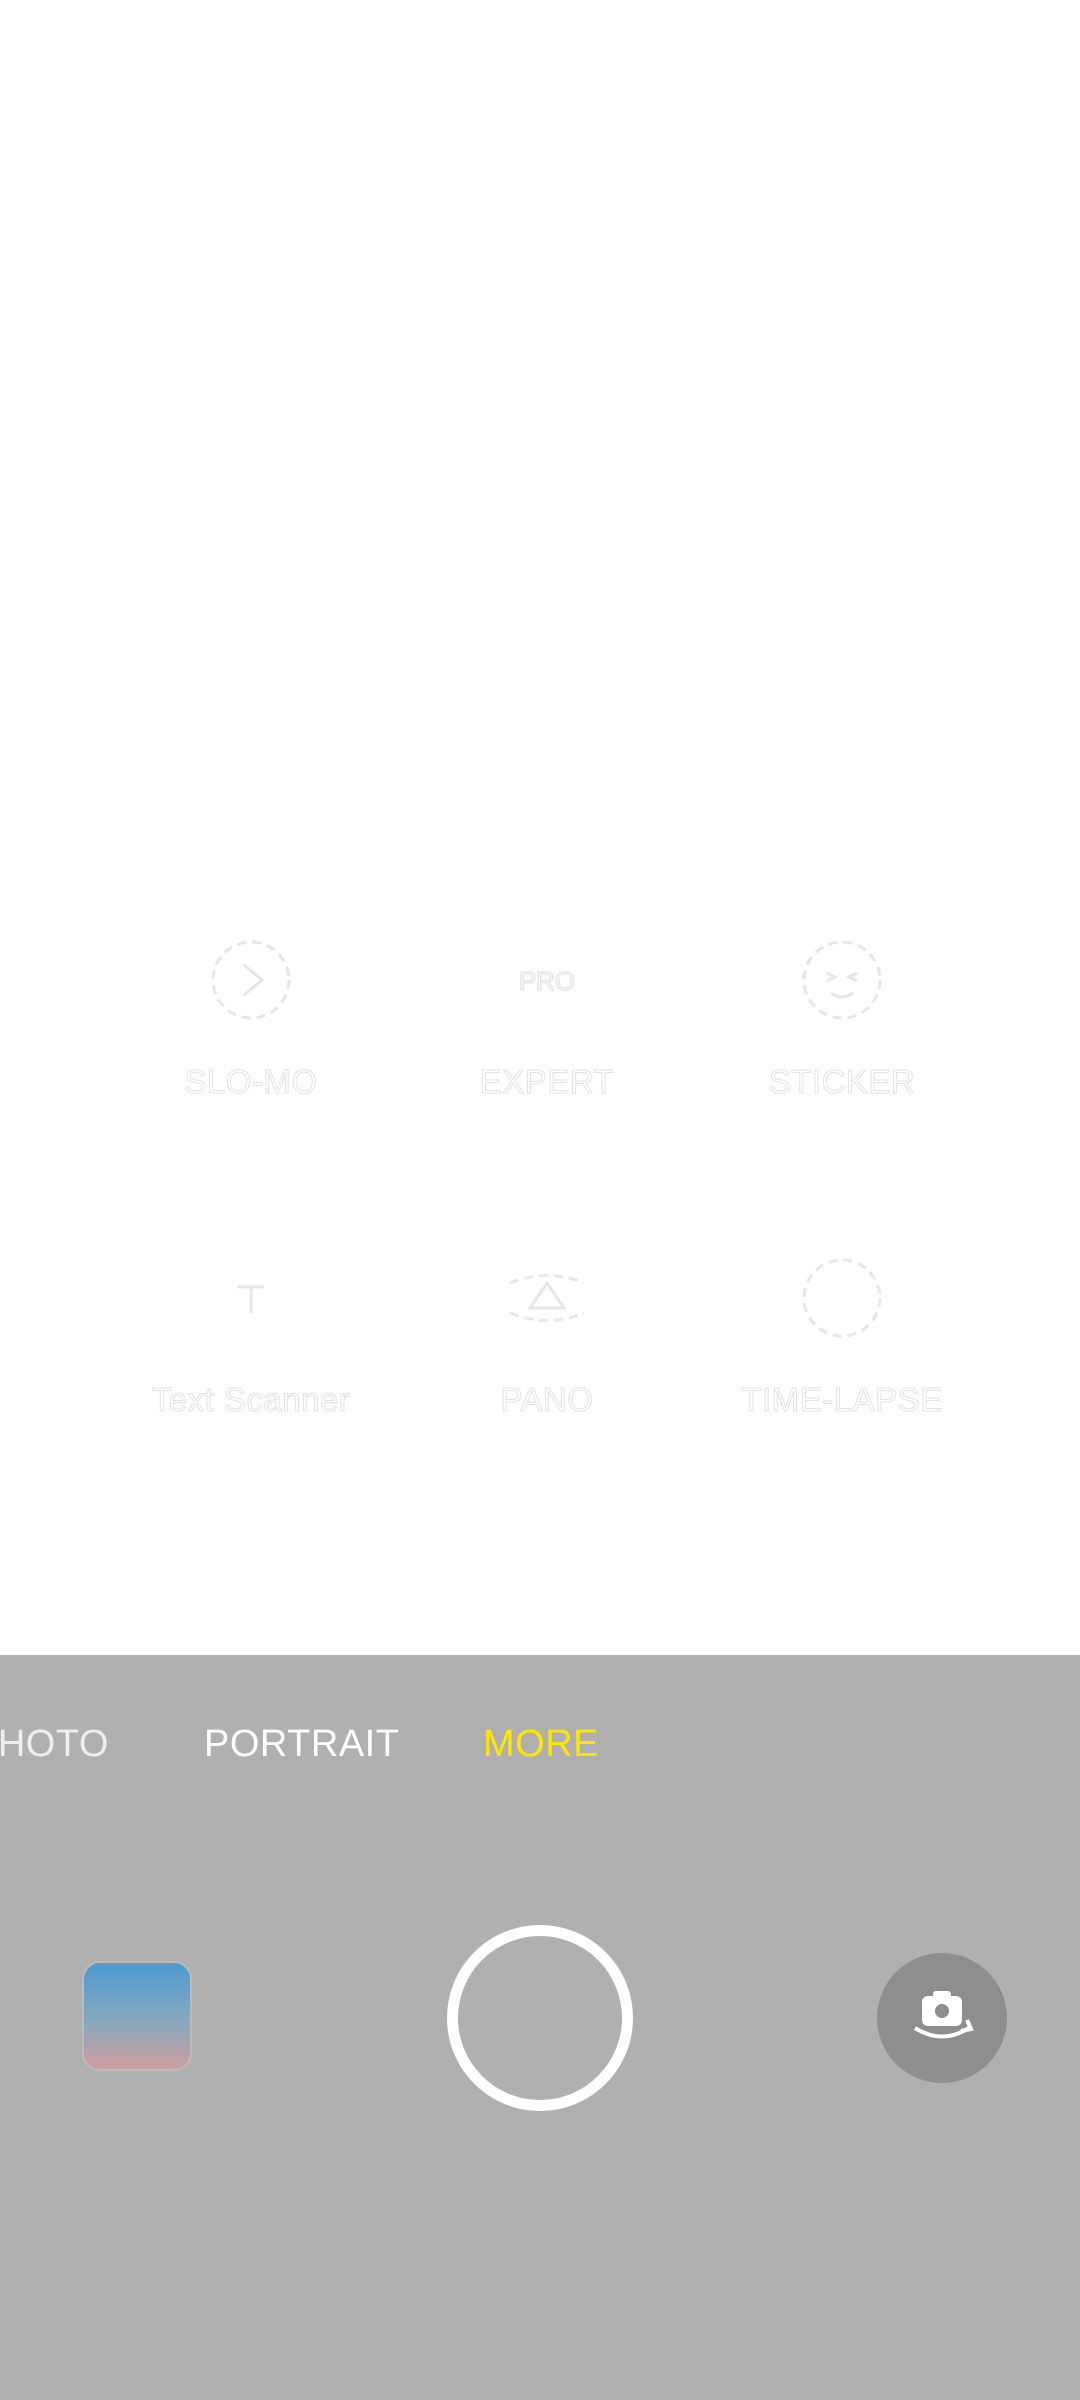  What do you see at coordinates (842, 1298) in the screenshot?
I see `time-lapse-icon` at bounding box center [842, 1298].